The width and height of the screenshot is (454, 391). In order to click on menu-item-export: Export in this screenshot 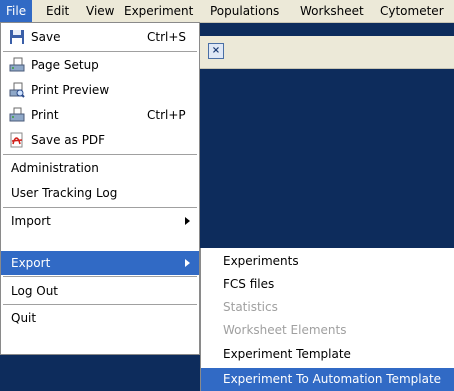, I will do `click(100, 263)`.